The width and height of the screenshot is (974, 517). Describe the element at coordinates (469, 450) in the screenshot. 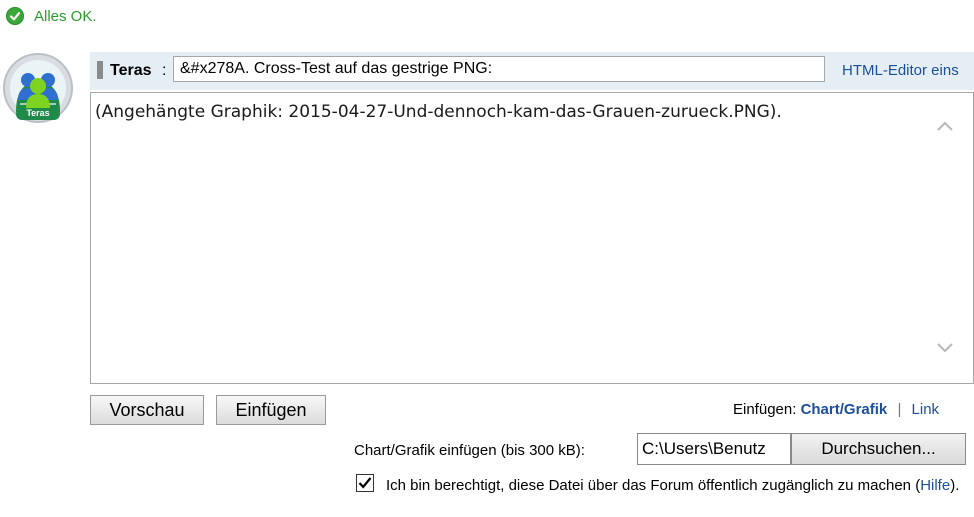

I see `upload-label: Chart/Grafik einfügen (bis 300 kB):` at that location.